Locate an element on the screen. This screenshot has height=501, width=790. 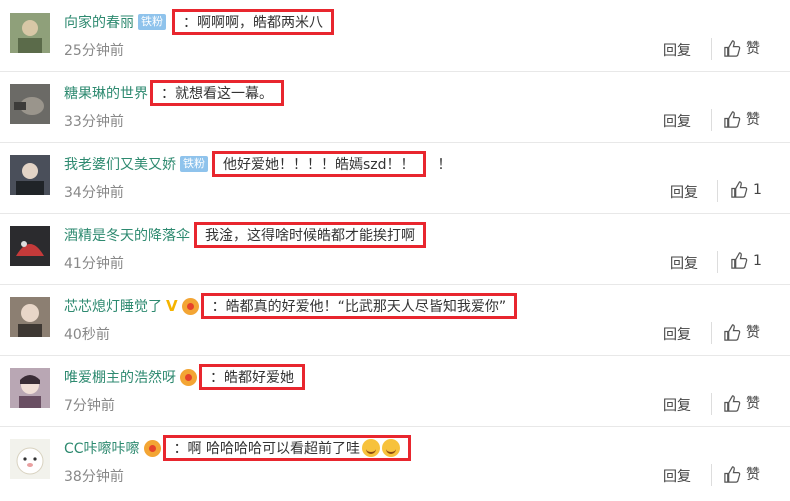
comment-item: 糖果琳的世界 ：就想看这一幕。 33分钟前 回复 赞 is located at coordinates (395, 107).